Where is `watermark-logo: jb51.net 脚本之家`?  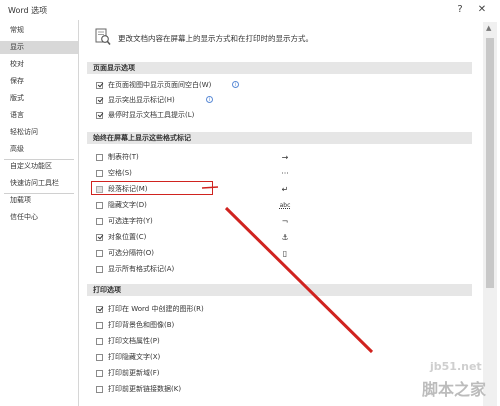 watermark-logo: jb51.net 脚本之家 is located at coordinates (460, 383).